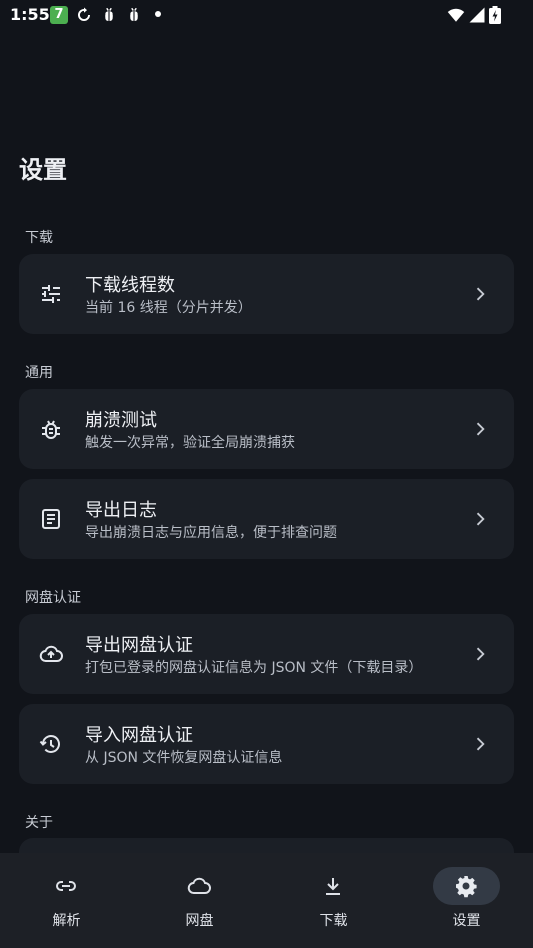 This screenshot has width=533, height=948. Describe the element at coordinates (139, 645) in the screenshot. I see `item-title: 导出网盘认证` at that location.